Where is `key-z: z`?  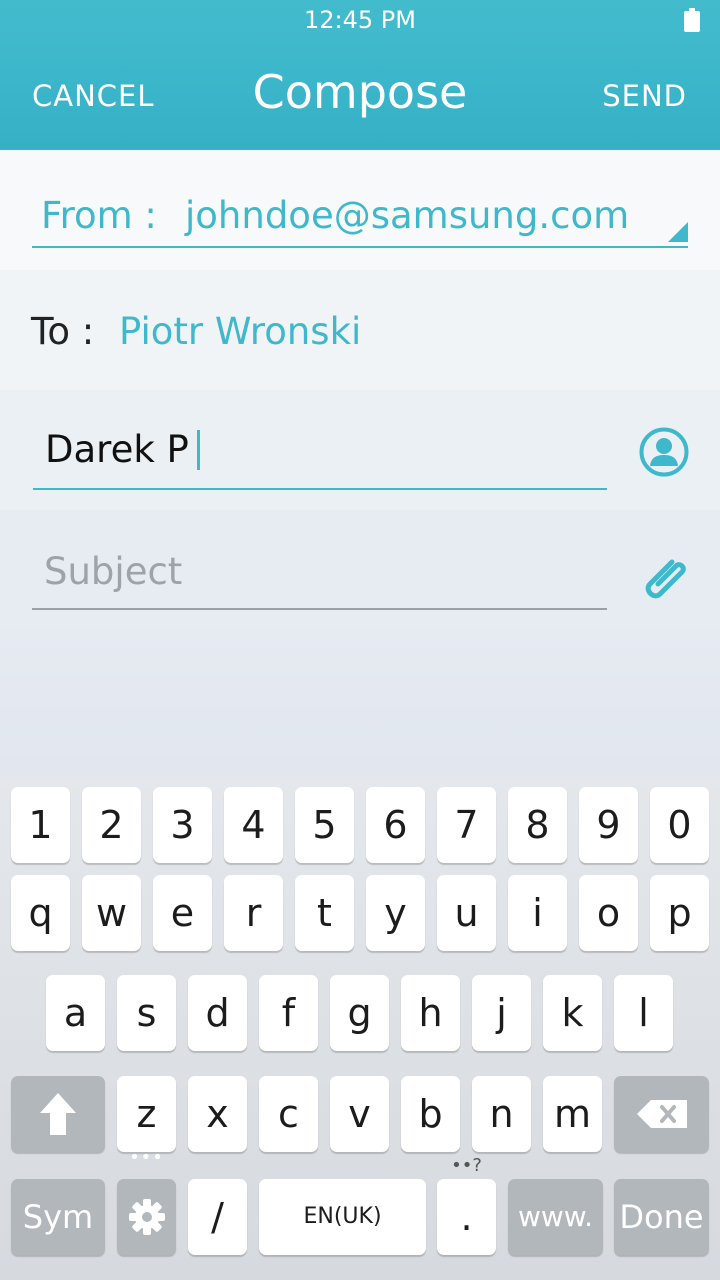 key-z: z is located at coordinates (146, 1114).